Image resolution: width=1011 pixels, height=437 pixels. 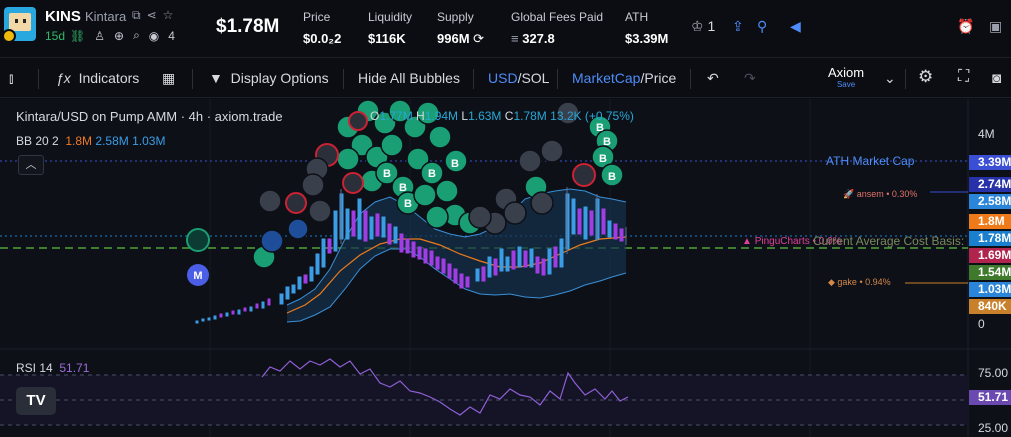 I want to click on undo-icon: ↶, so click(x=713, y=78).